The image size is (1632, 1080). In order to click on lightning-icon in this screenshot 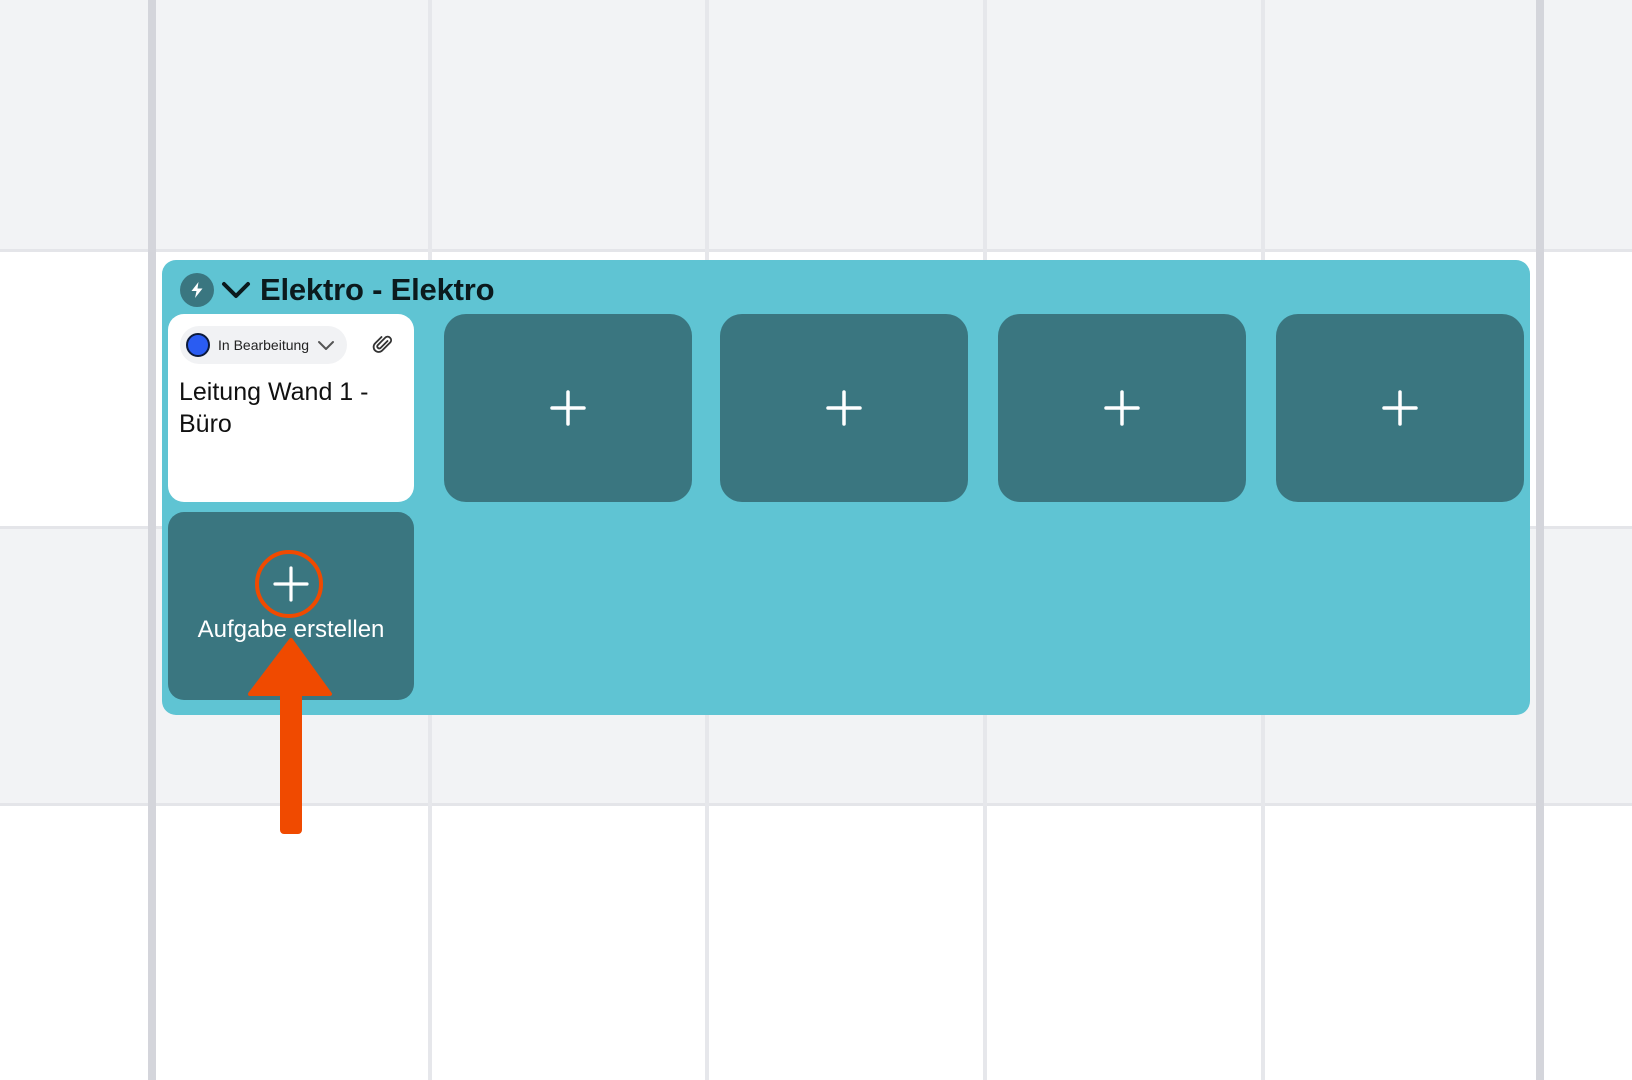, I will do `click(197, 290)`.